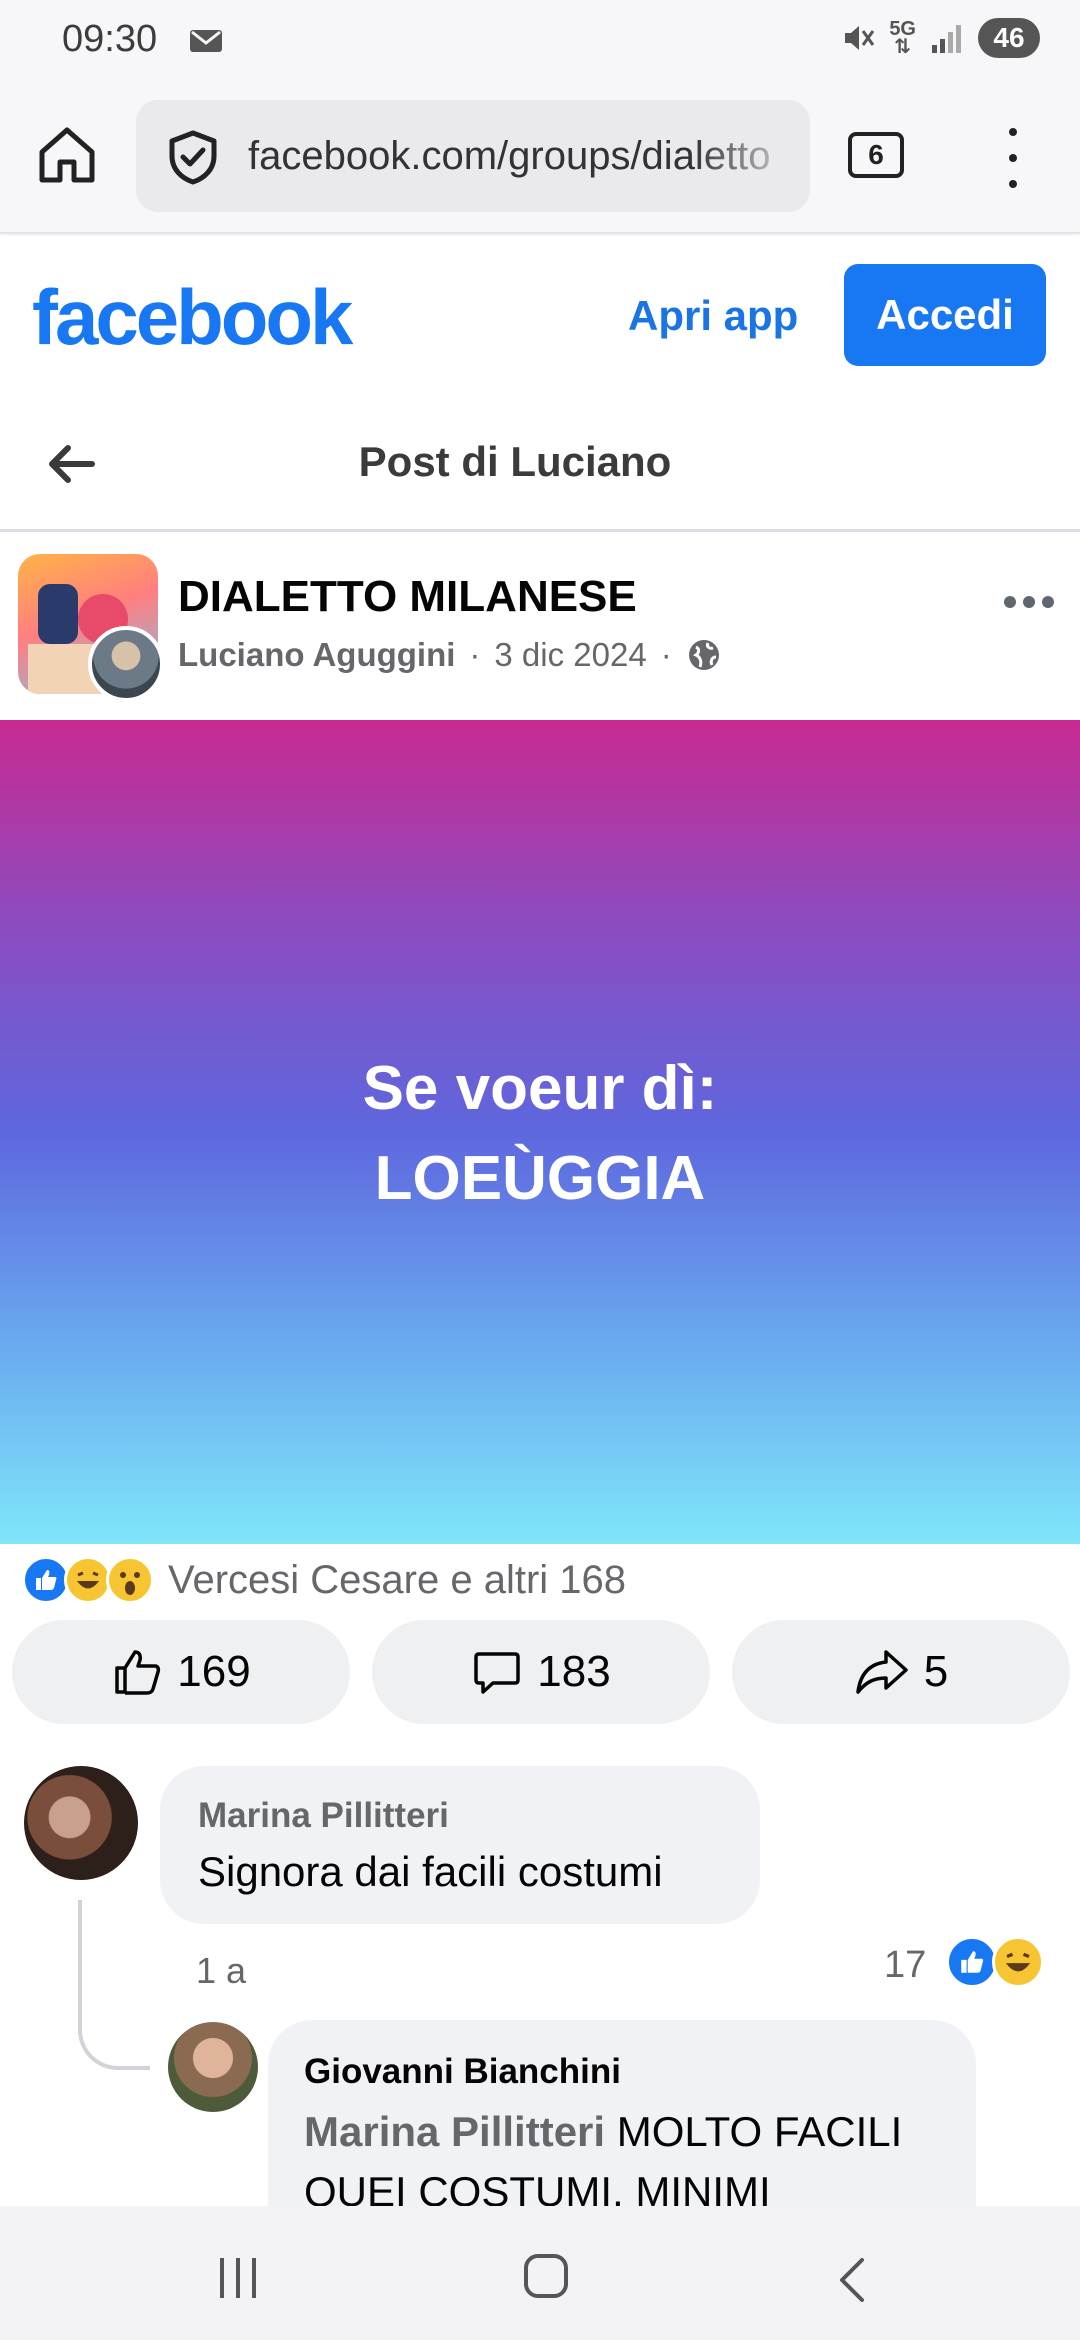 Image resolution: width=1080 pixels, height=2340 pixels. Describe the element at coordinates (397, 1579) in the screenshot. I see `reactions-summary-text: Vercesi Cesare e altri 168` at that location.